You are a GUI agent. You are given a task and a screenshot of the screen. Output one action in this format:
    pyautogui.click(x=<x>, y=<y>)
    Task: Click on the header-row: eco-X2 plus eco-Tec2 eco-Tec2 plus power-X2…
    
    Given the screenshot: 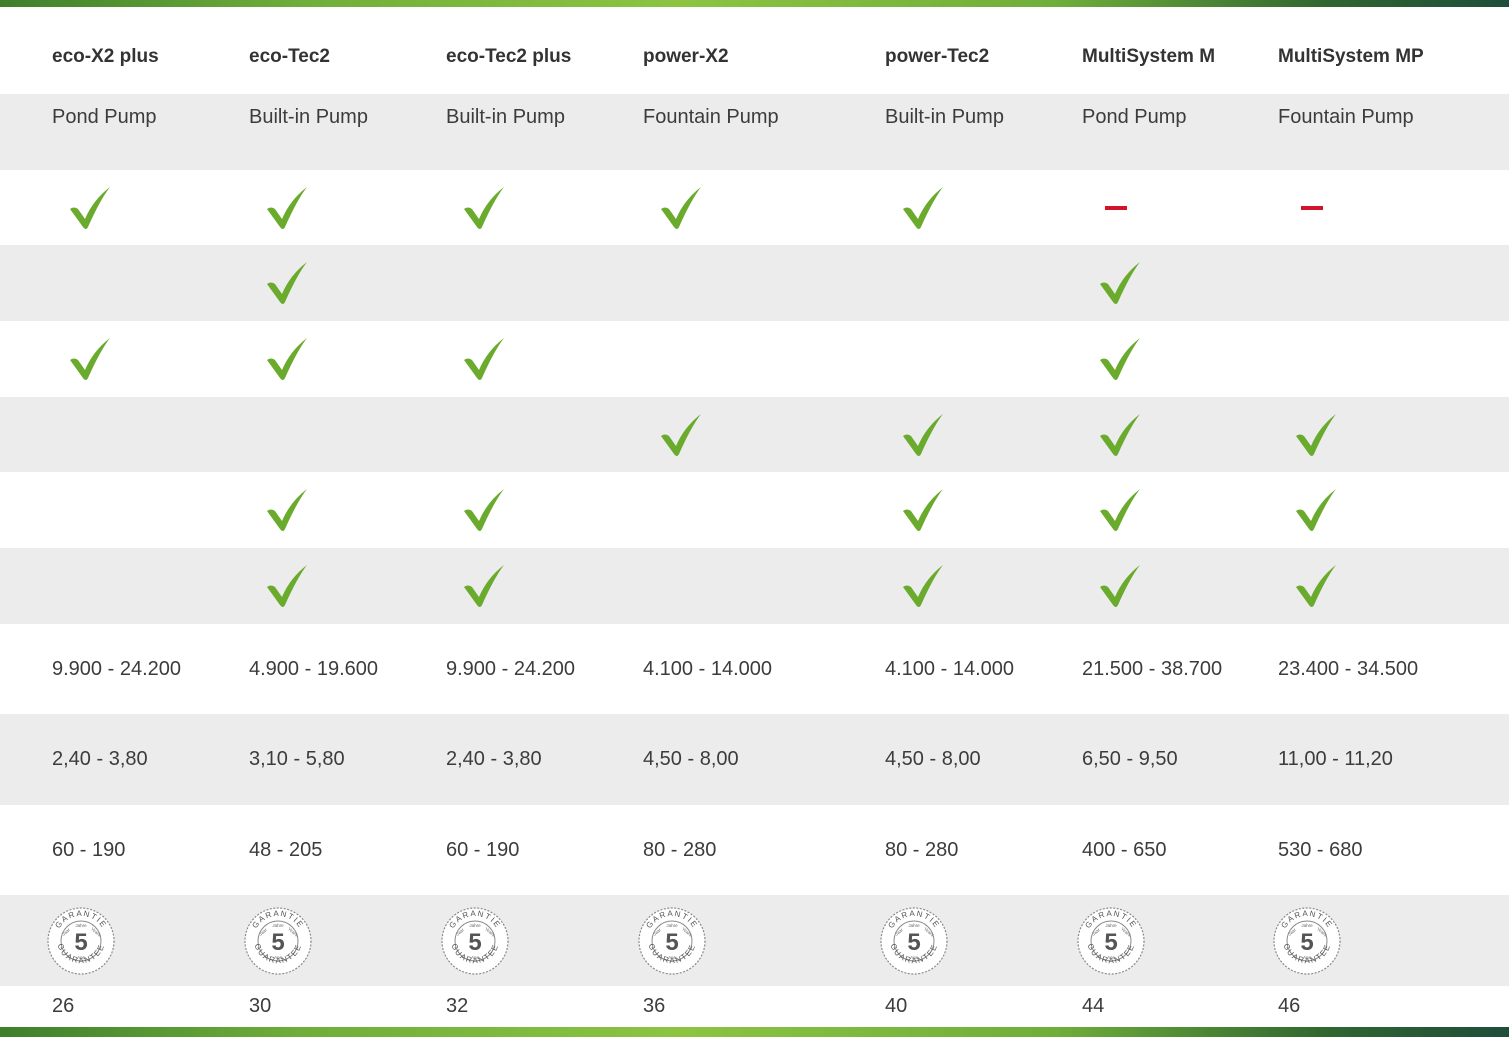 What is the action you would take?
    pyautogui.click(x=754, y=57)
    